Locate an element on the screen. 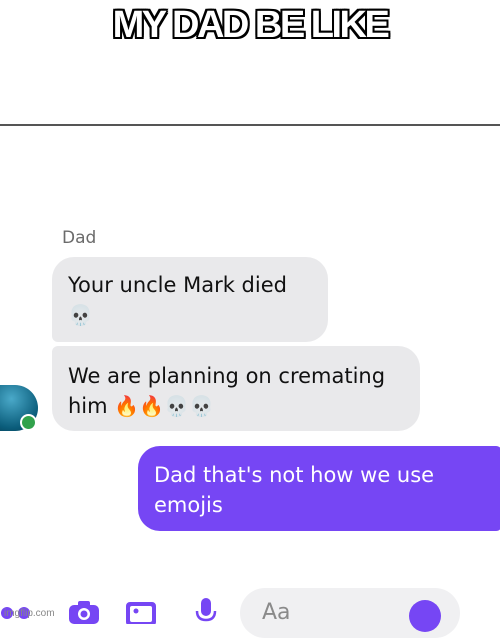  input-placeholder: Aa is located at coordinates (276, 612).